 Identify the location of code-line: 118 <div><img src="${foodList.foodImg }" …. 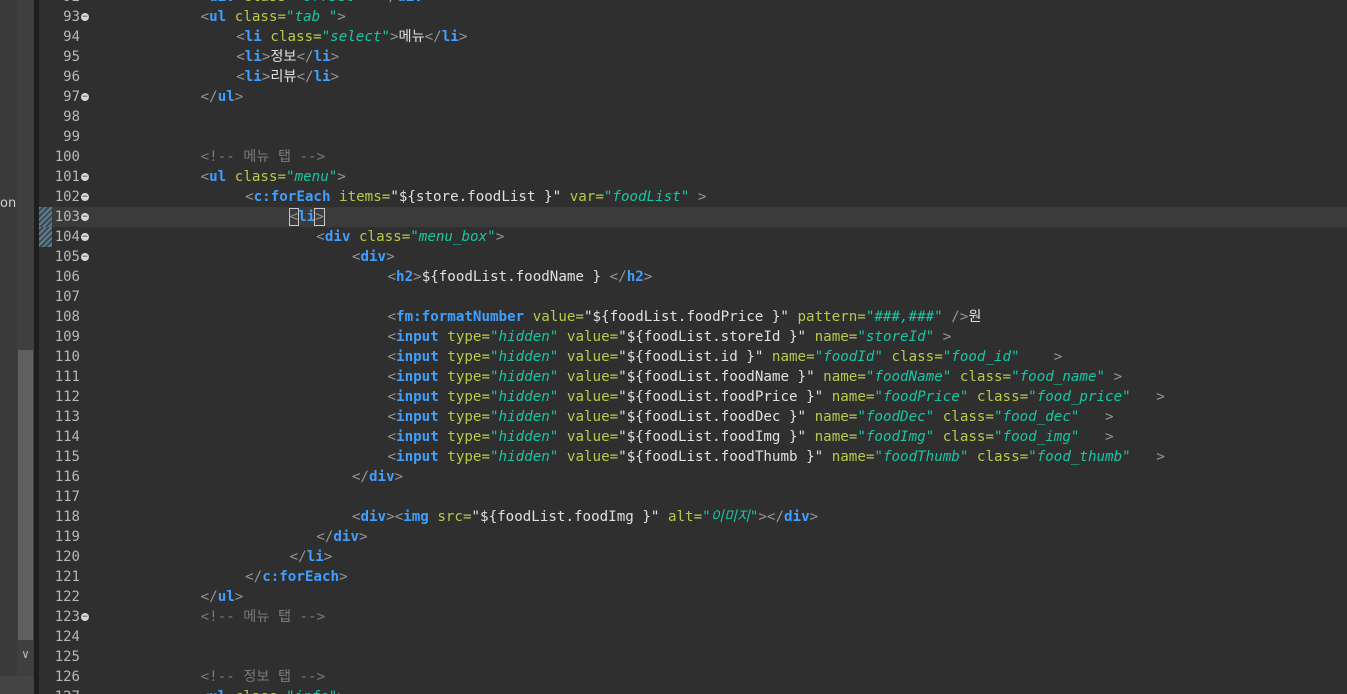
(693, 517).